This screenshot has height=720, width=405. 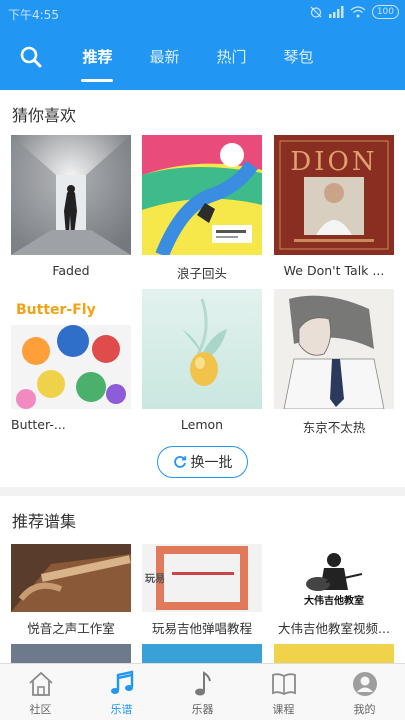 What do you see at coordinates (40, 683) in the screenshot?
I see `house-icon` at bounding box center [40, 683].